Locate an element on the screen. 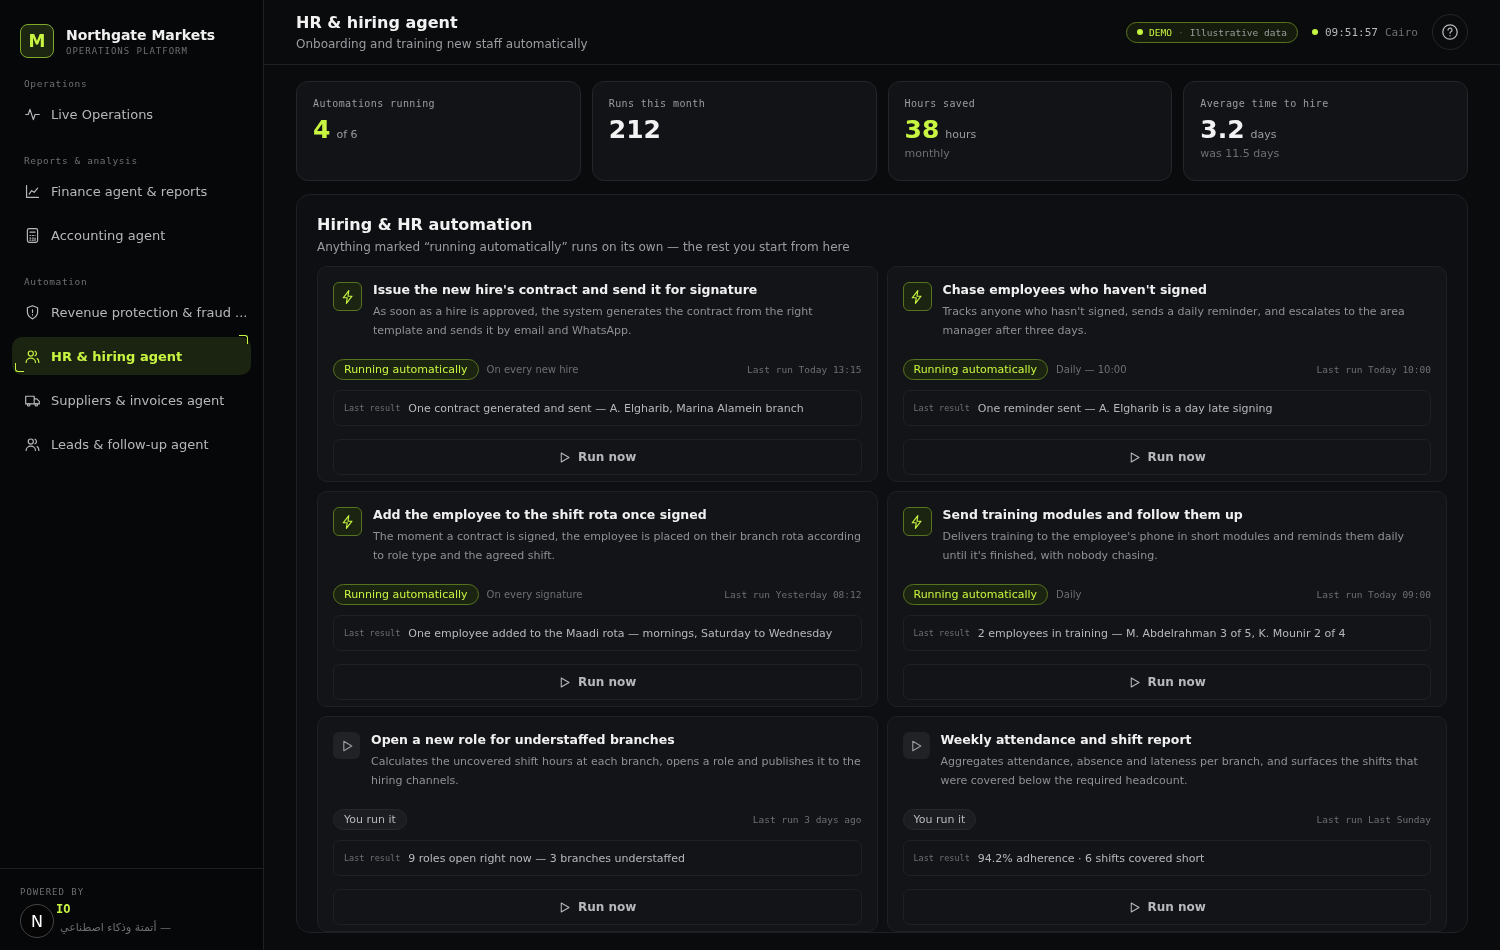 This screenshot has width=1500, height=950. brand-name: Northgate Markets is located at coordinates (141, 34).